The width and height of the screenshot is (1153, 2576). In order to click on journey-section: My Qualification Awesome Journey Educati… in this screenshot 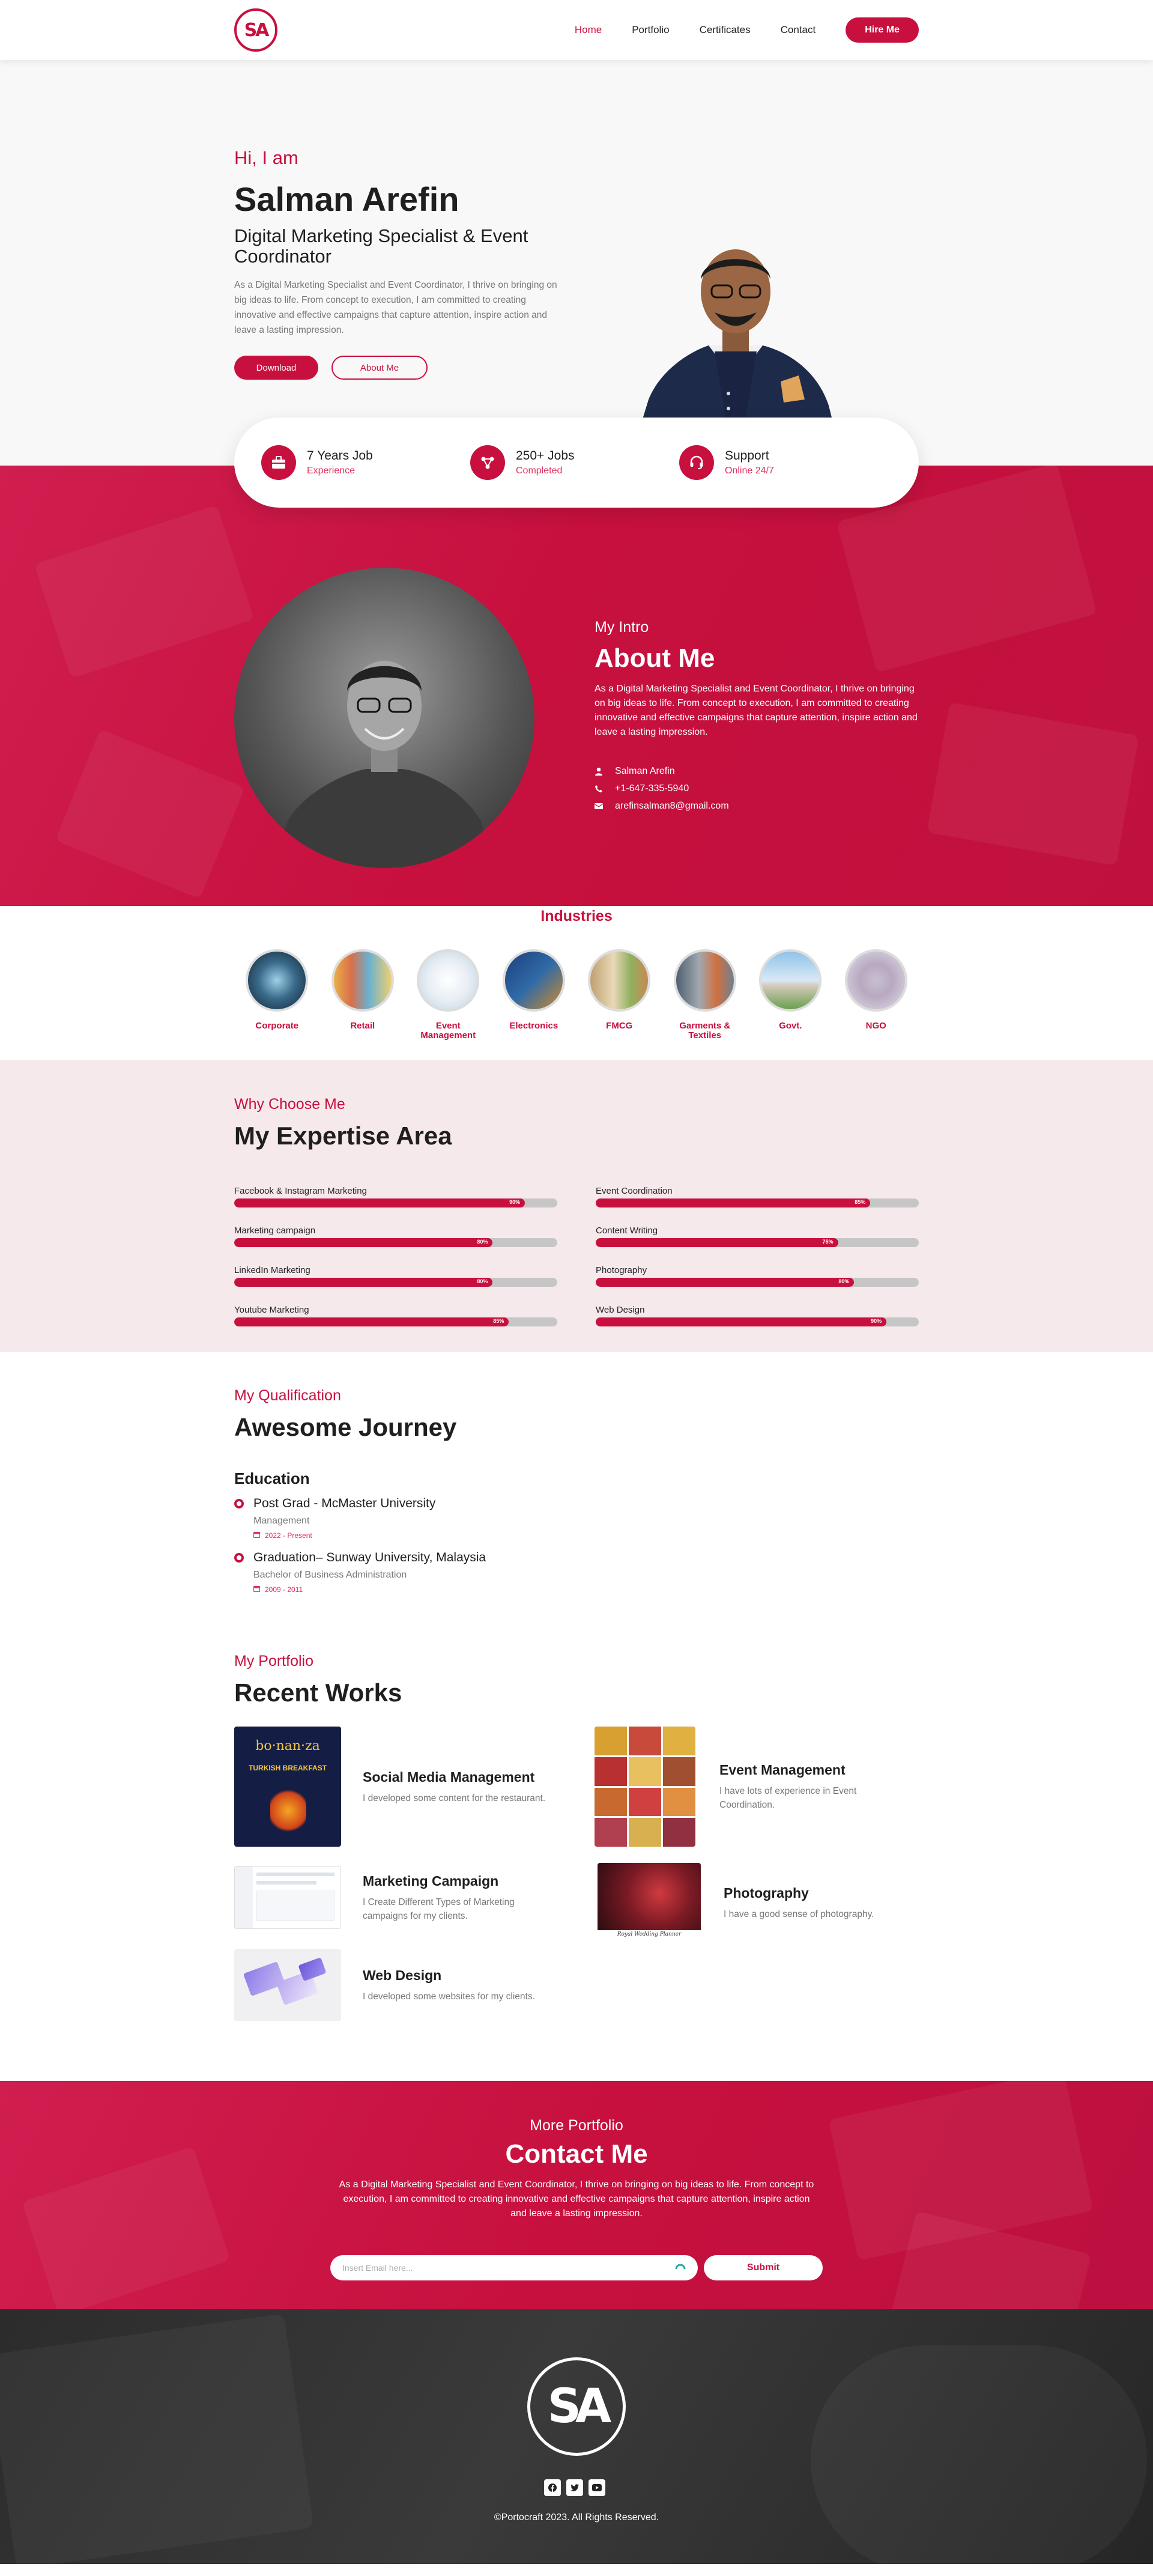, I will do `click(576, 1502)`.